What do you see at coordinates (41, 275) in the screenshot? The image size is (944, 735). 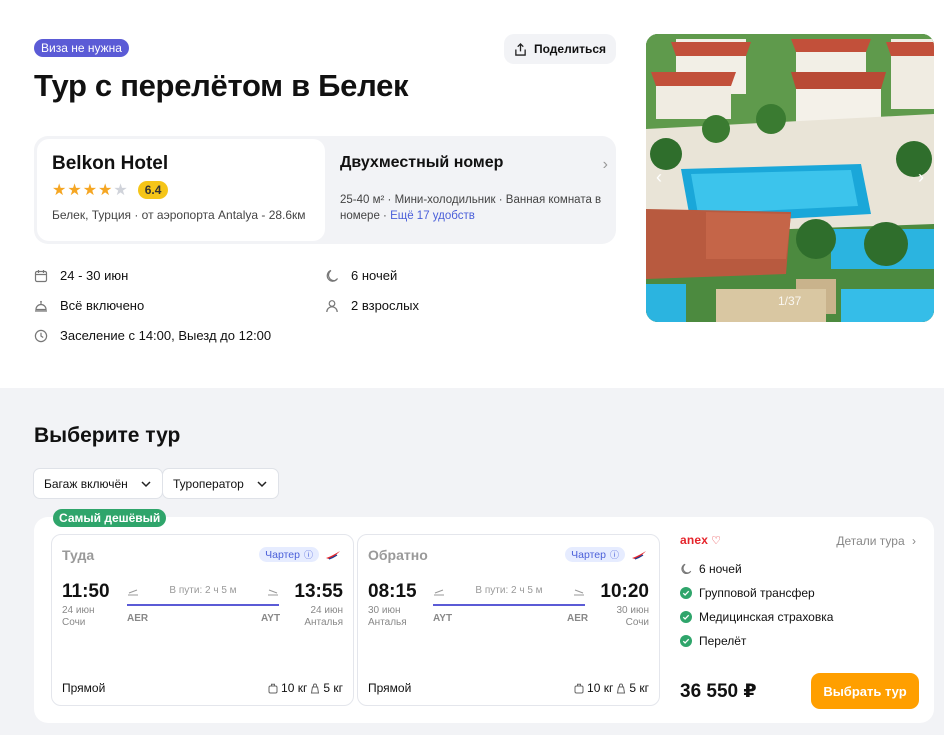 I see `calendar-icon` at bounding box center [41, 275].